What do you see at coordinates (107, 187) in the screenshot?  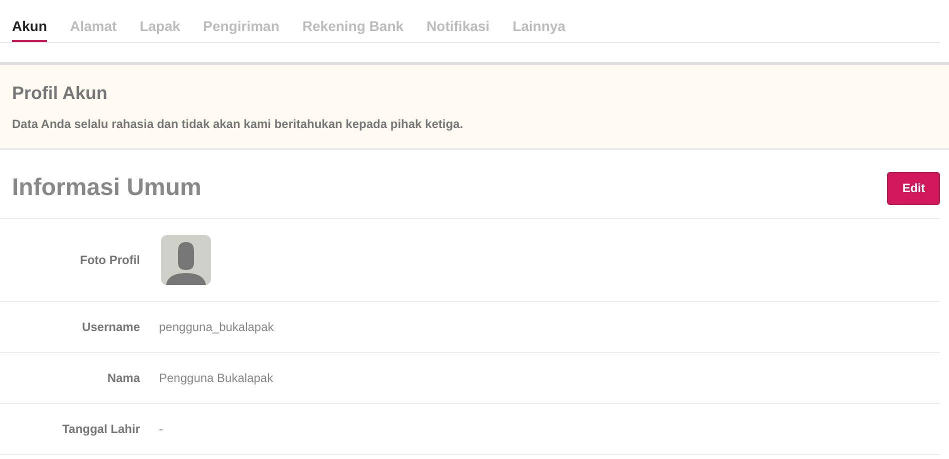 I see `section-title: Informasi Umum` at bounding box center [107, 187].